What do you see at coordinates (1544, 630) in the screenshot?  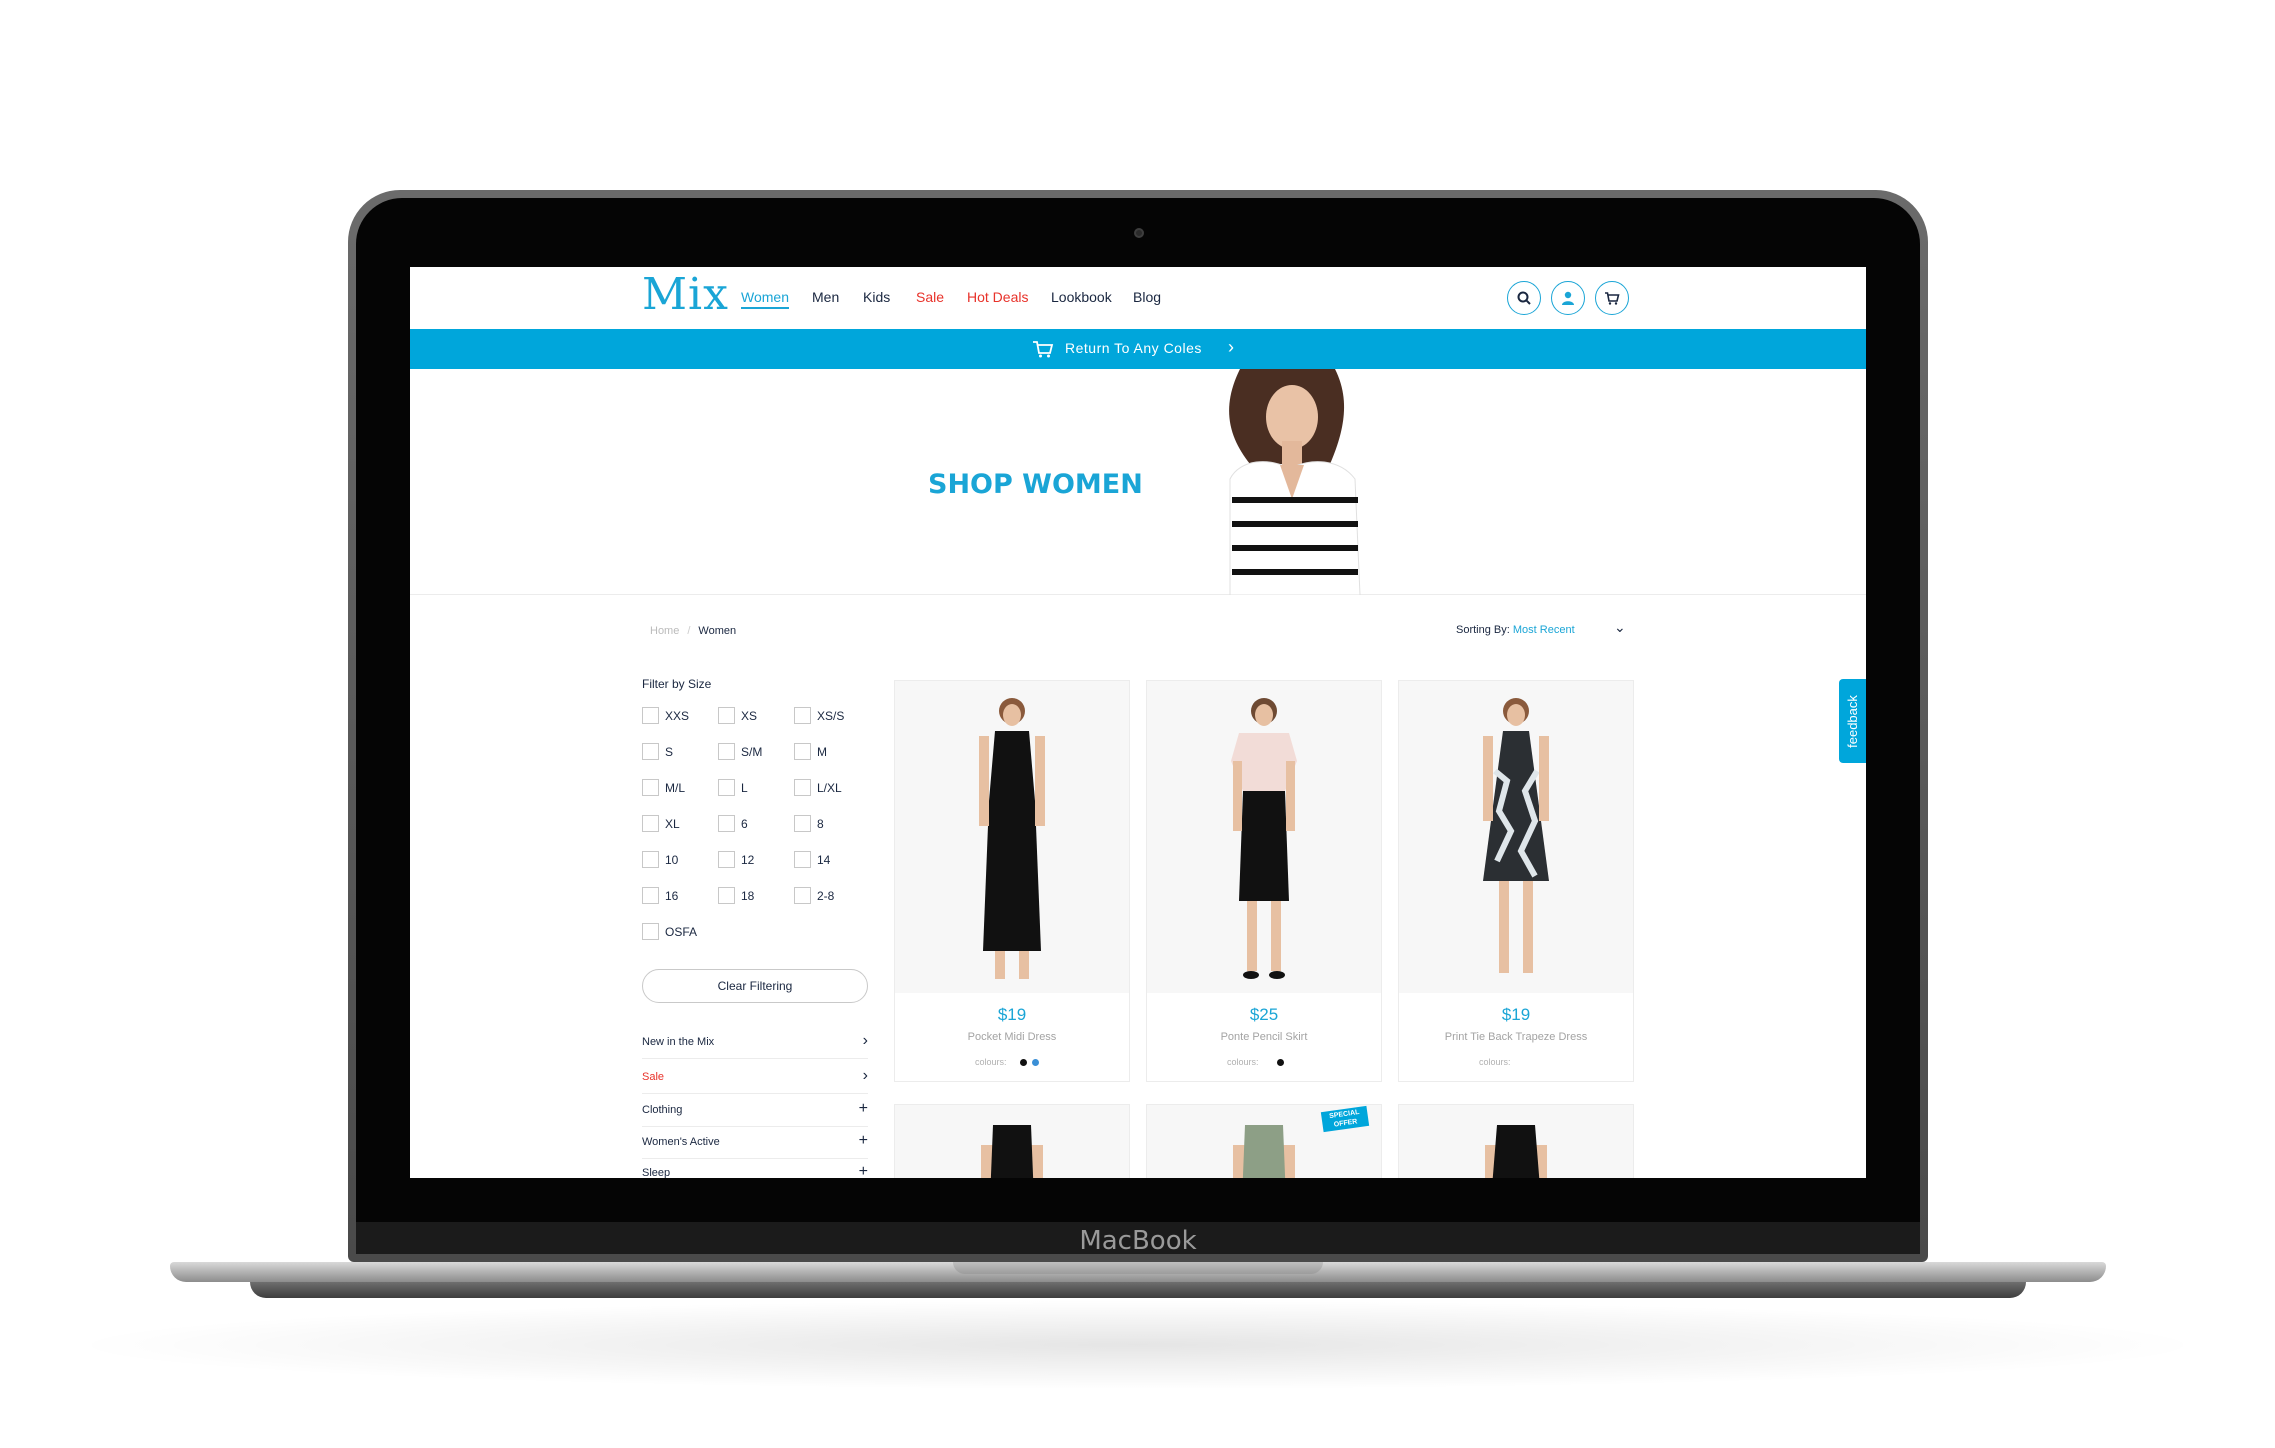 I see `sort-value: Most Recent` at bounding box center [1544, 630].